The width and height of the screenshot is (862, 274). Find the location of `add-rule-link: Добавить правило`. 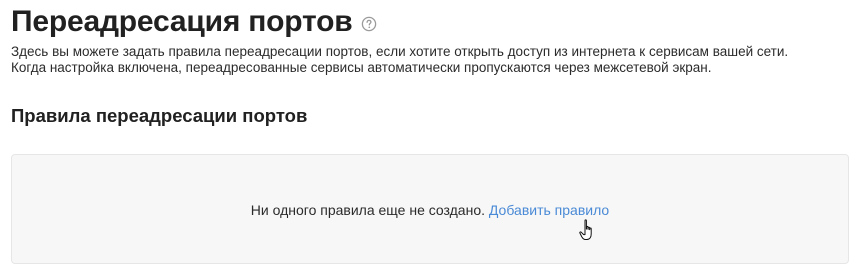

add-rule-link: Добавить правило is located at coordinates (549, 210).